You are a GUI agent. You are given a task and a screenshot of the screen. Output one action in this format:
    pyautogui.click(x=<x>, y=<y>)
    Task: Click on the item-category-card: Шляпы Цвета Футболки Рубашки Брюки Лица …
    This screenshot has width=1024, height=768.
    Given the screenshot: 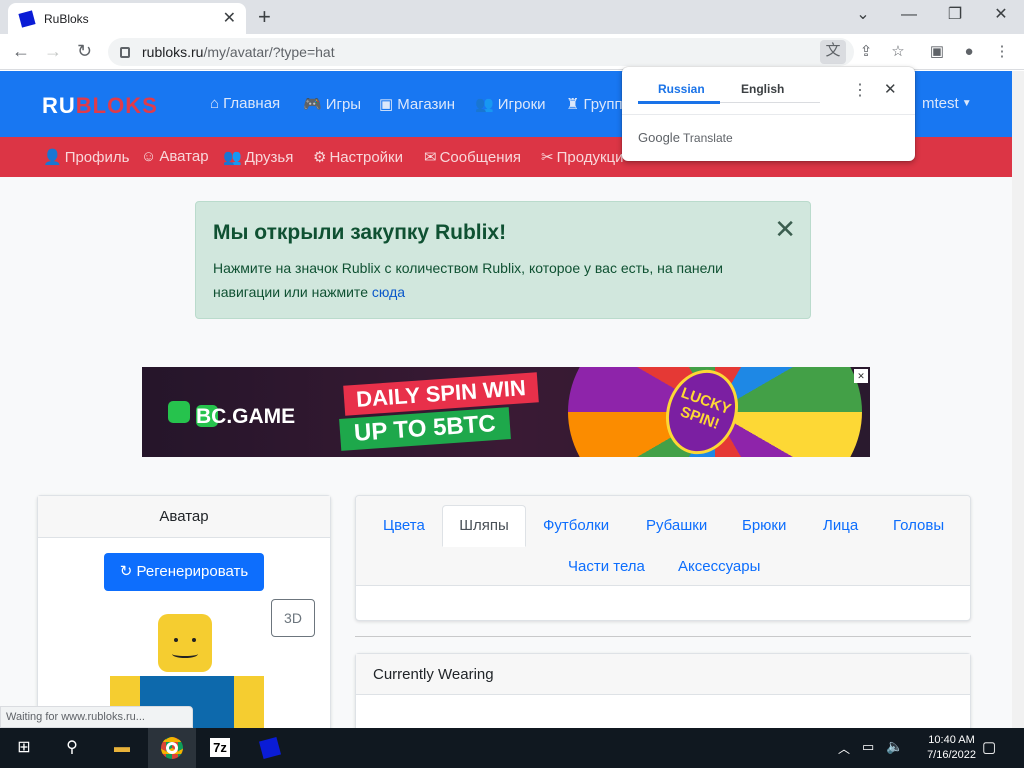 What is the action you would take?
    pyautogui.click(x=663, y=558)
    